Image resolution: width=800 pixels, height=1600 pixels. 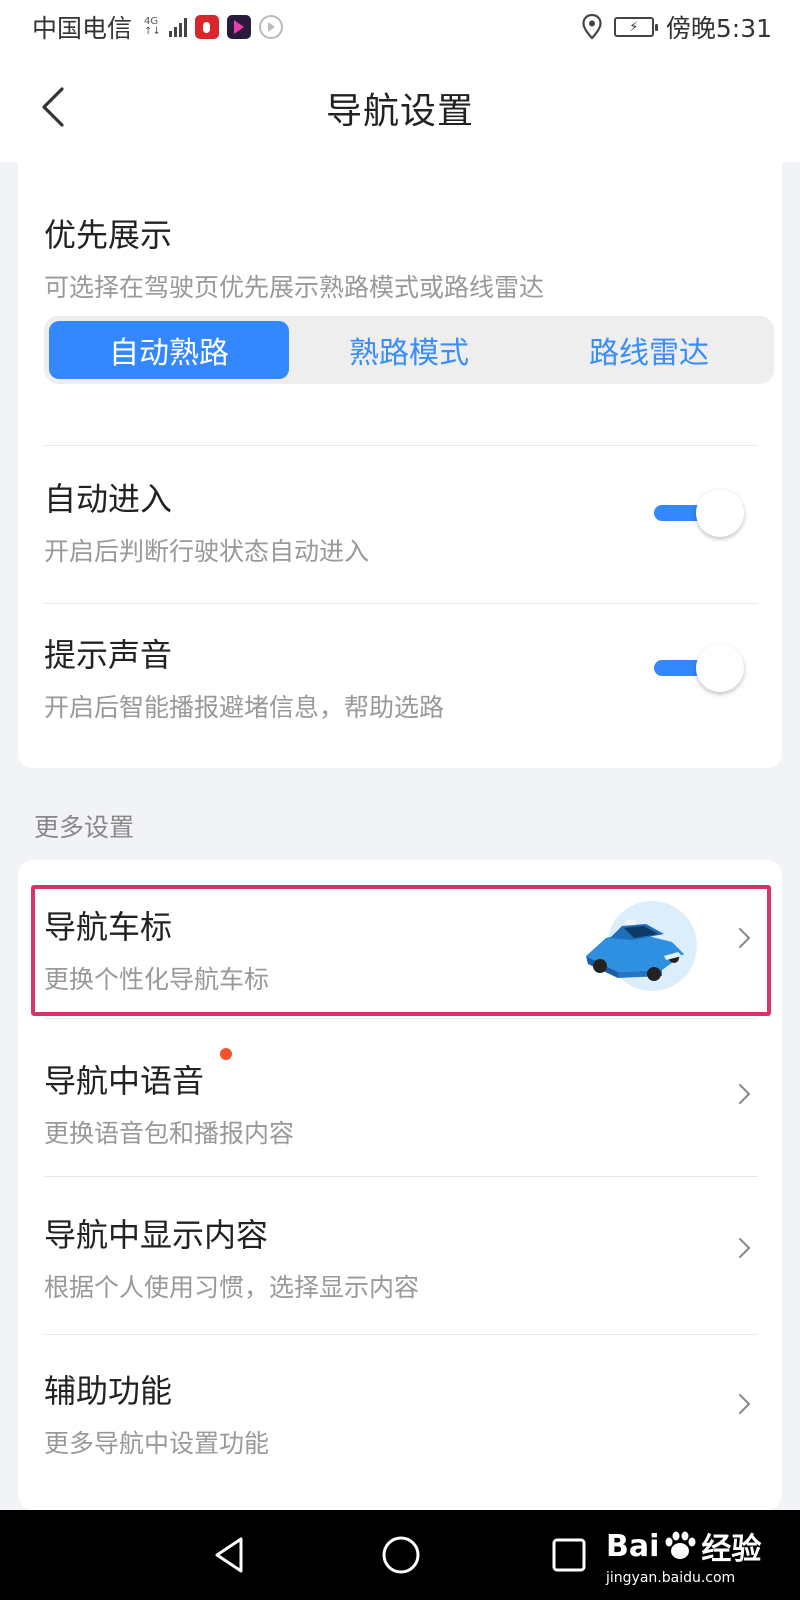 I want to click on location-icon, so click(x=592, y=27).